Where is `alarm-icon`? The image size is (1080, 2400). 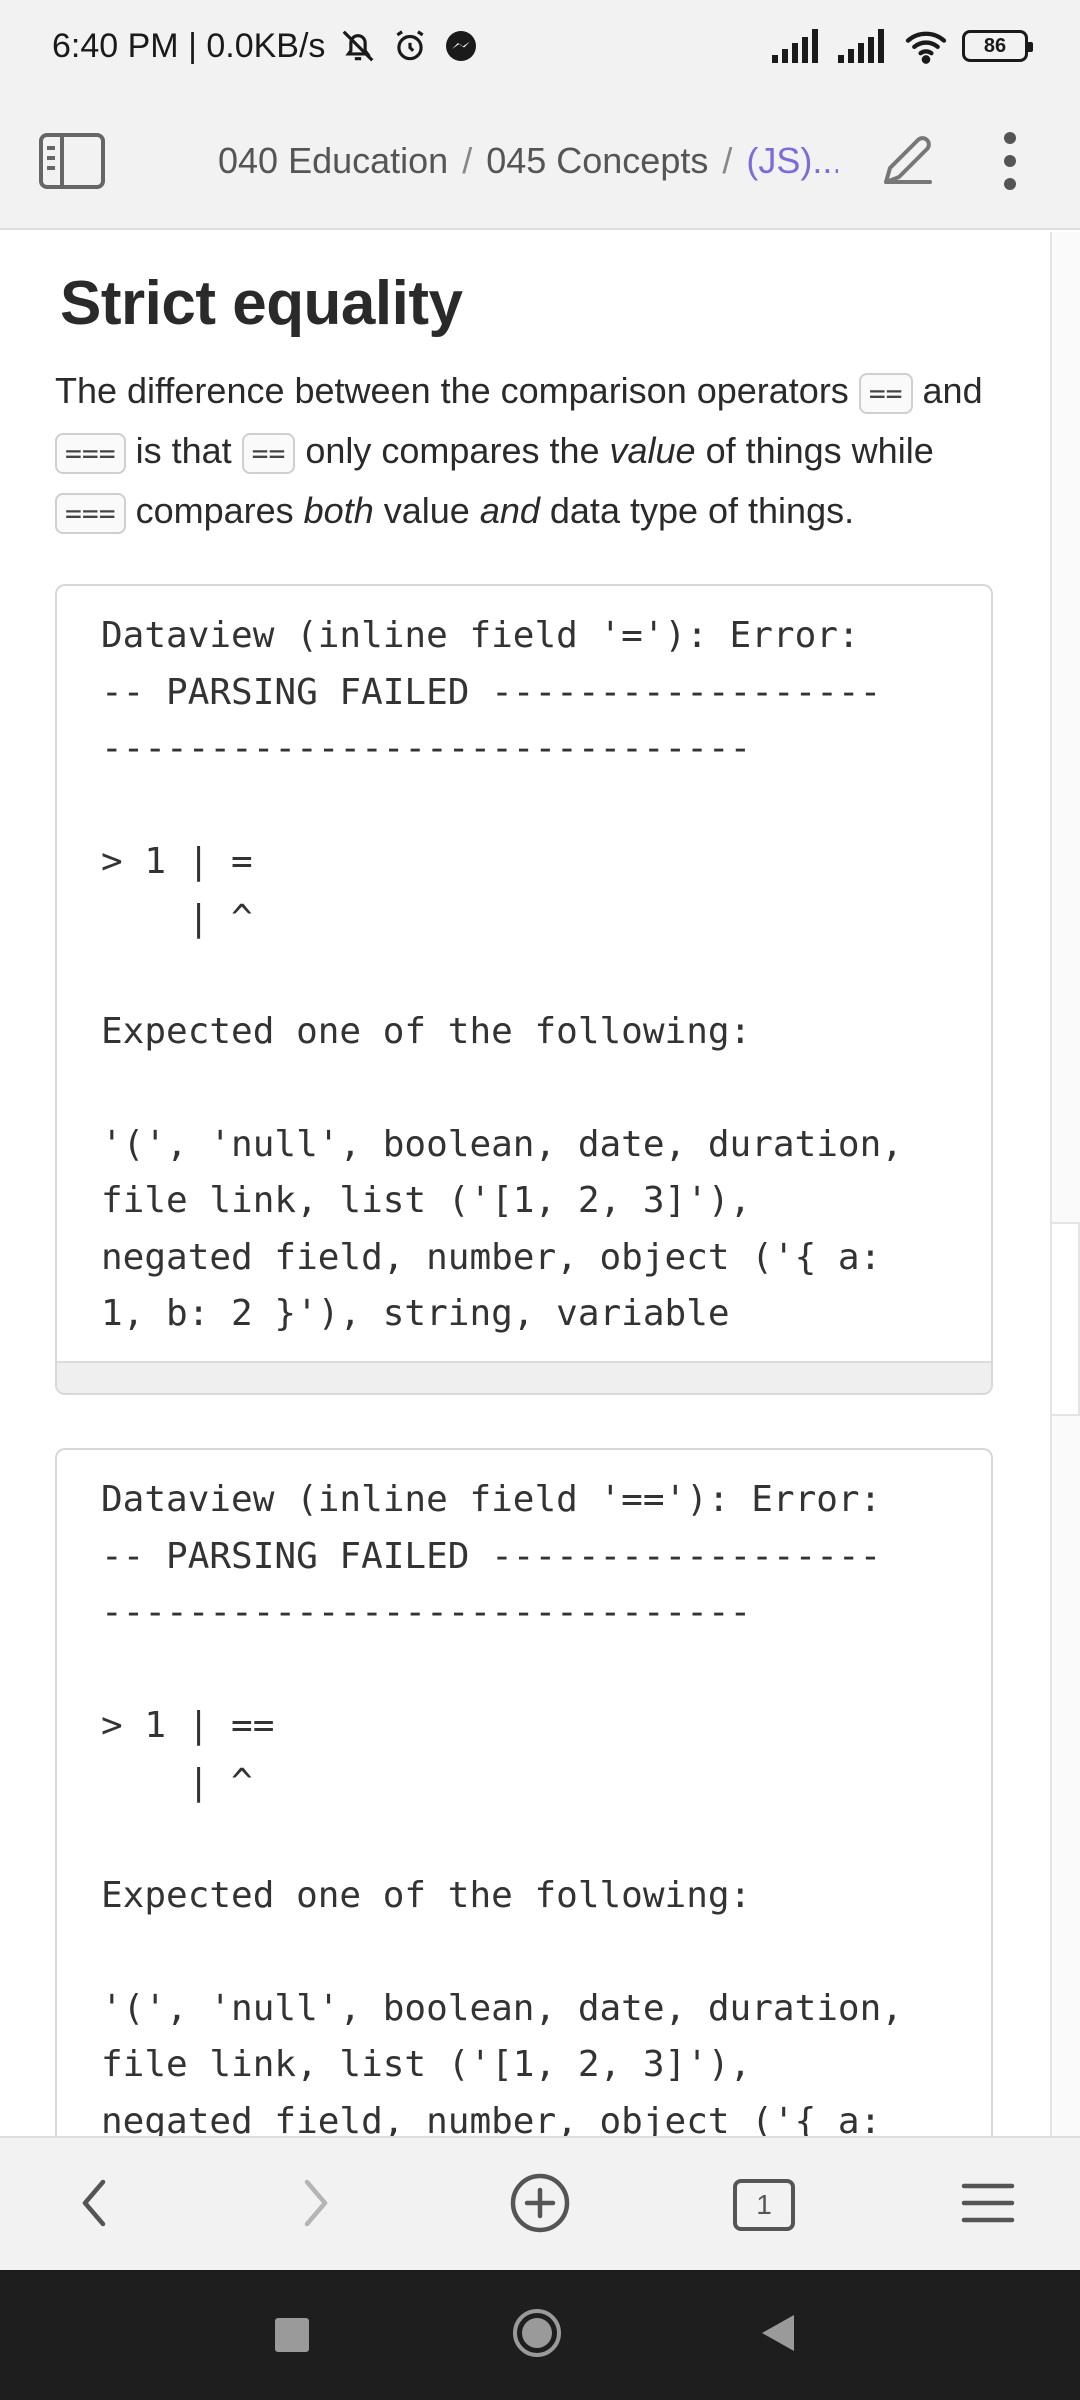 alarm-icon is located at coordinates (410, 46).